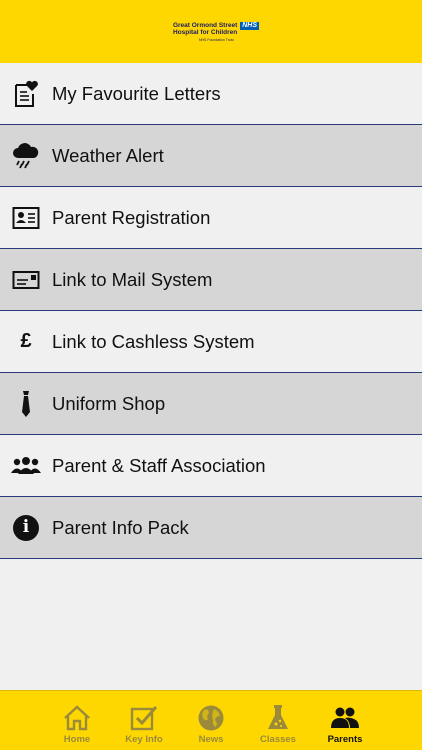 The width and height of the screenshot is (422, 750). I want to click on logo-line-2: Hospital for Children, so click(205, 32).